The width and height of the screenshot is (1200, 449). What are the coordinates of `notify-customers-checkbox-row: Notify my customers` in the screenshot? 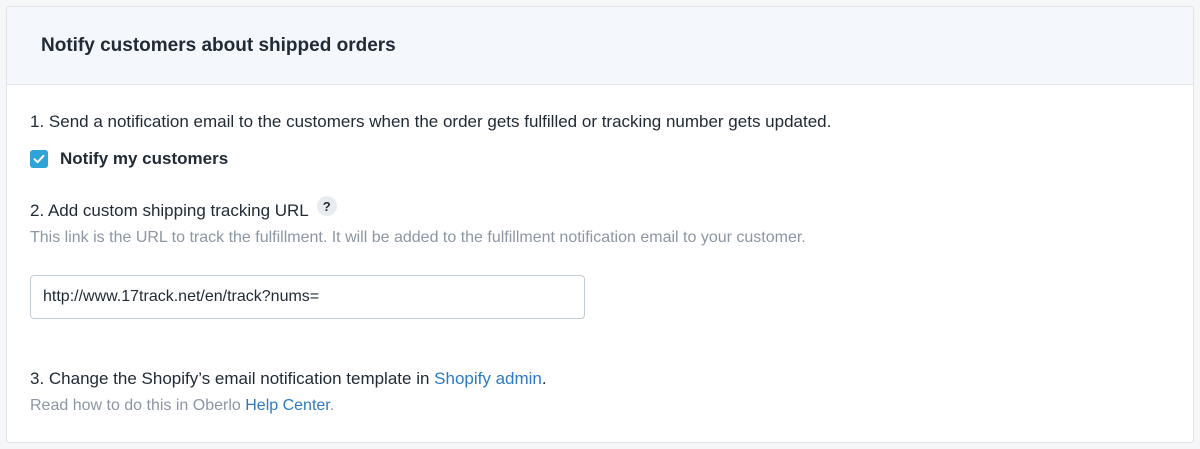 It's located at (129, 159).